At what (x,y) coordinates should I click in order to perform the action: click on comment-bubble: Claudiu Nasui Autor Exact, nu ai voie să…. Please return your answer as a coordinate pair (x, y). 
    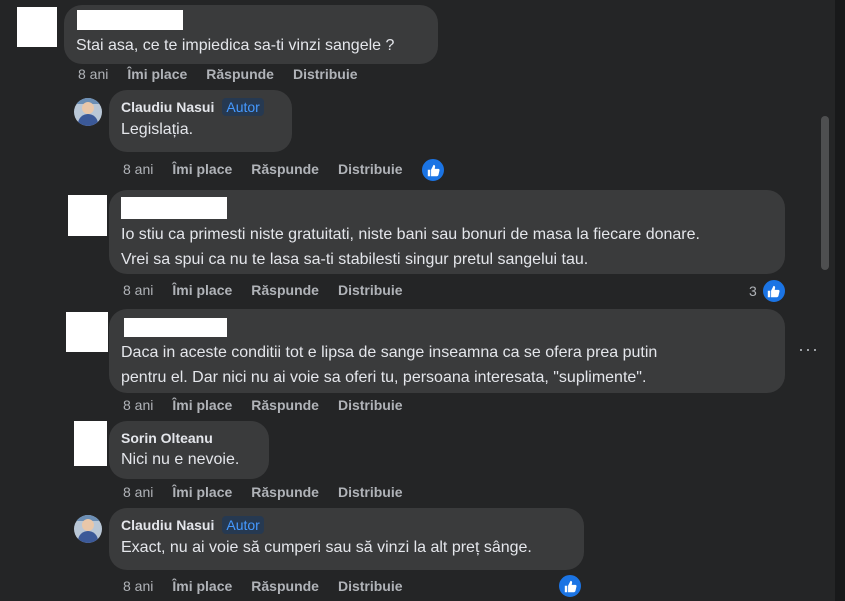
    Looking at the image, I should click on (346, 539).